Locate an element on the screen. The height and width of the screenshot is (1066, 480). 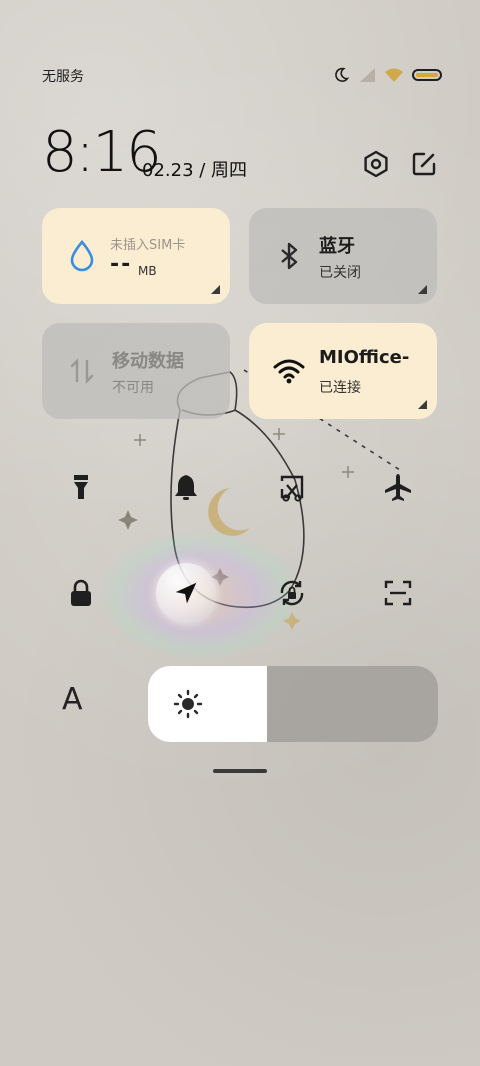
signal-icon is located at coordinates (367, 75).